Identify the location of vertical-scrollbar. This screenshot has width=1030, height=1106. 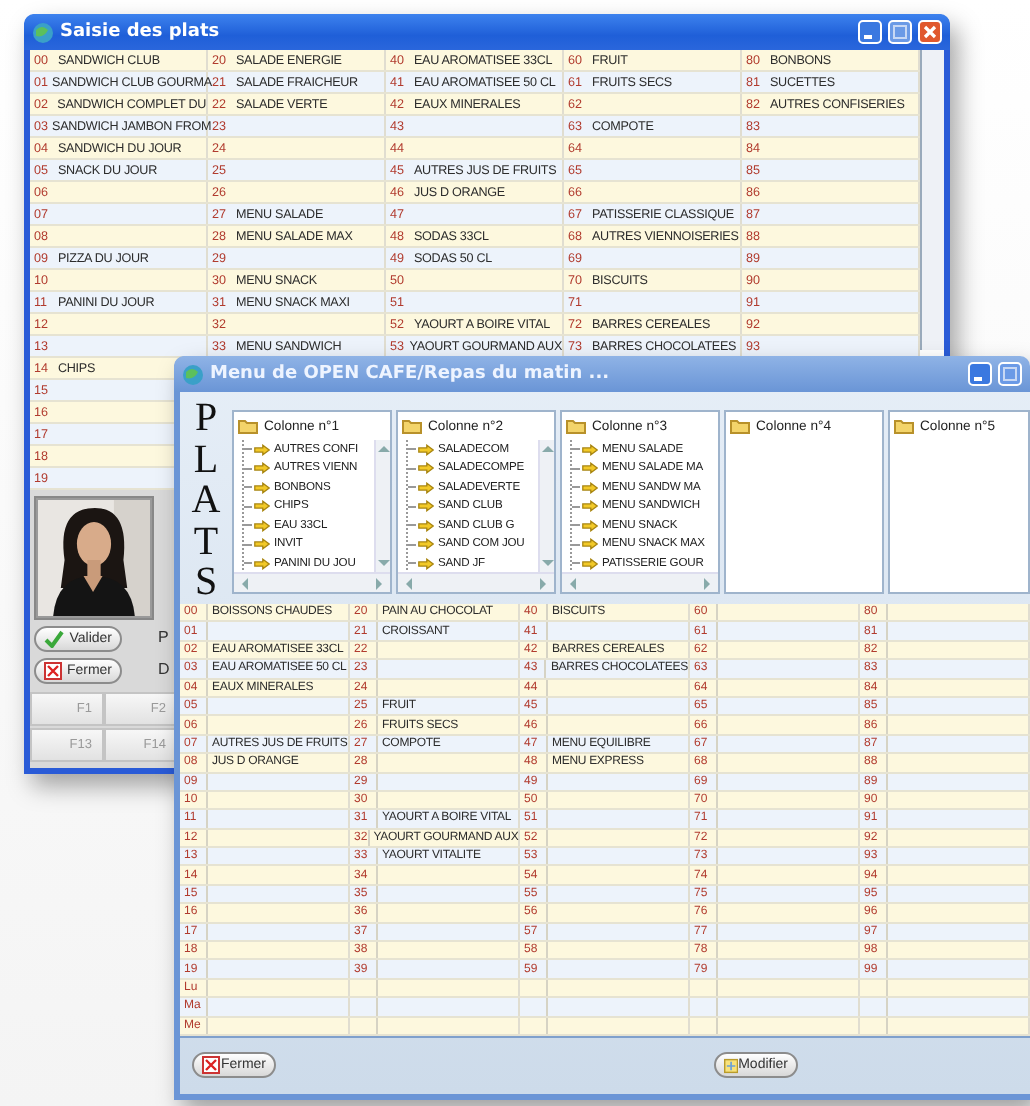
(932, 200).